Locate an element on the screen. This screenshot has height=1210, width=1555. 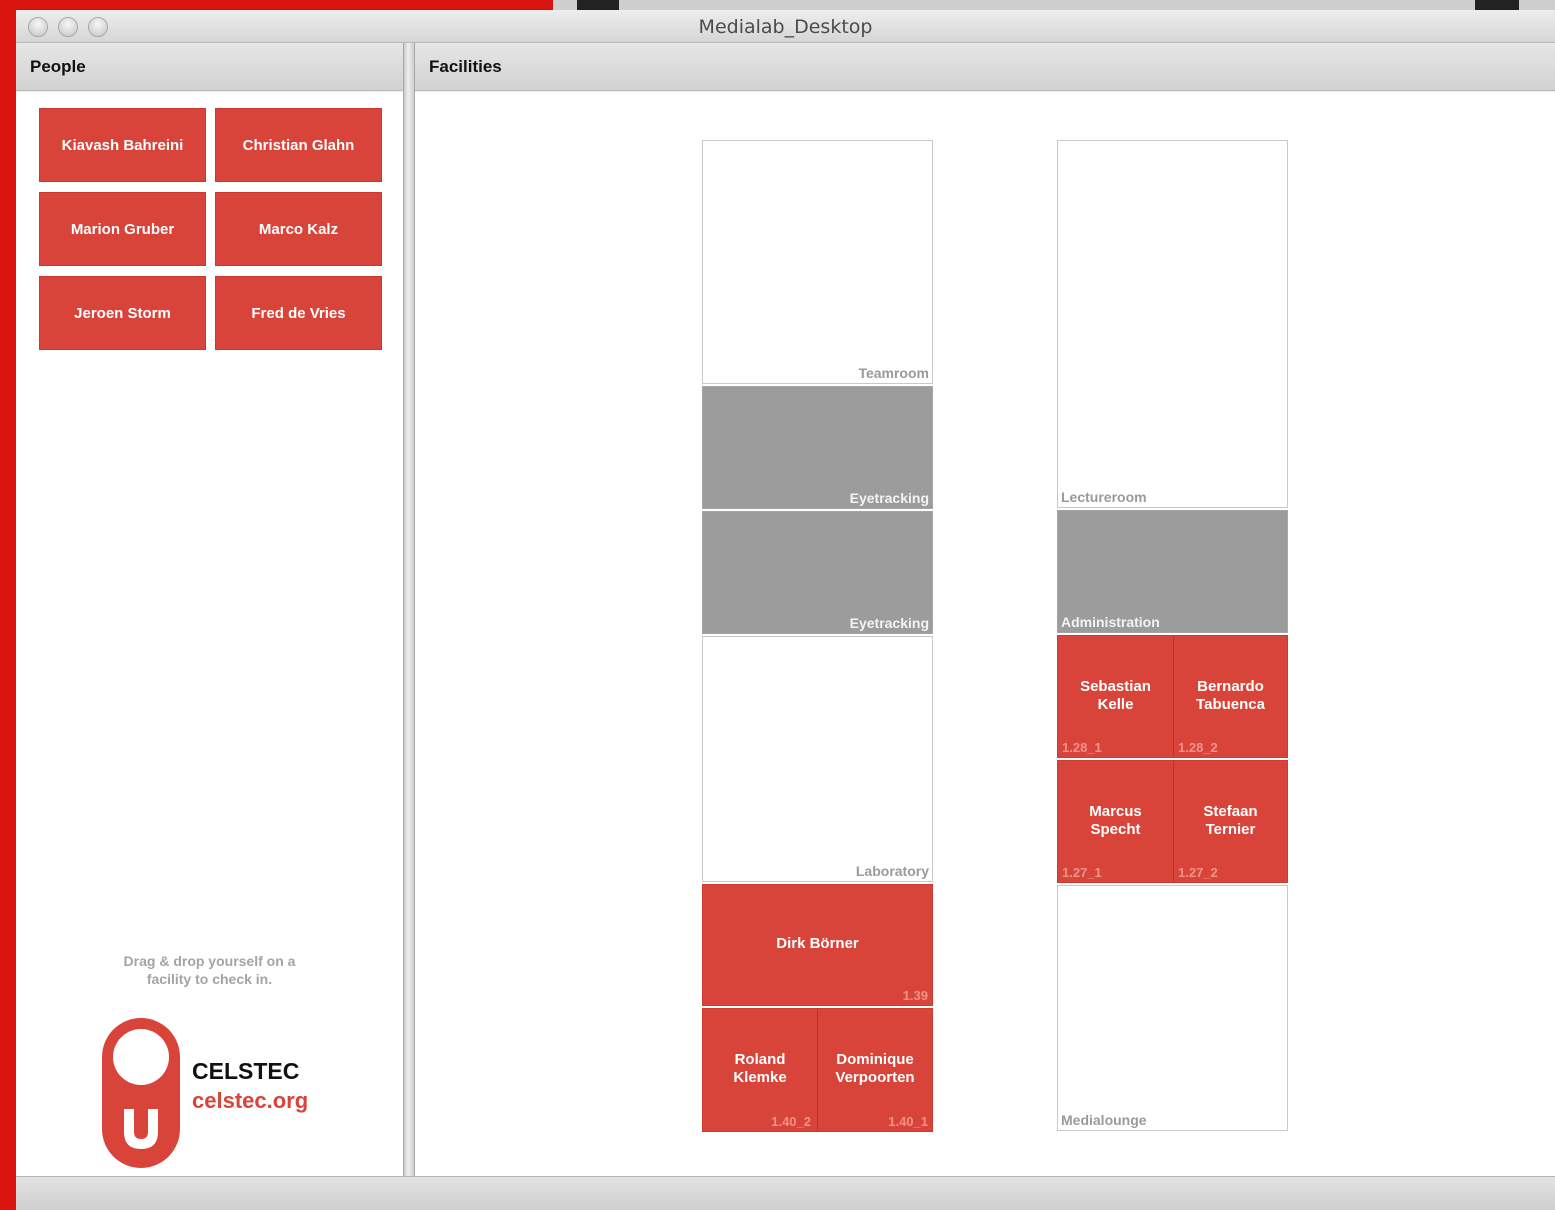
seat-1-27-1: Marcus Specht 1.27_1 is located at coordinates (1116, 821).